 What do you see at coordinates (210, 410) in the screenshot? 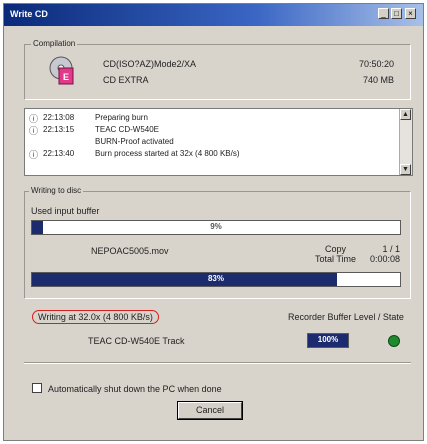
I see `cancel-button: Cancel` at bounding box center [210, 410].